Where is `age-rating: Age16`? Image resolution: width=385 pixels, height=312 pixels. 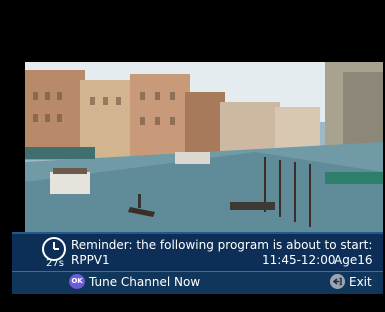 age-rating: Age16 is located at coordinates (353, 260).